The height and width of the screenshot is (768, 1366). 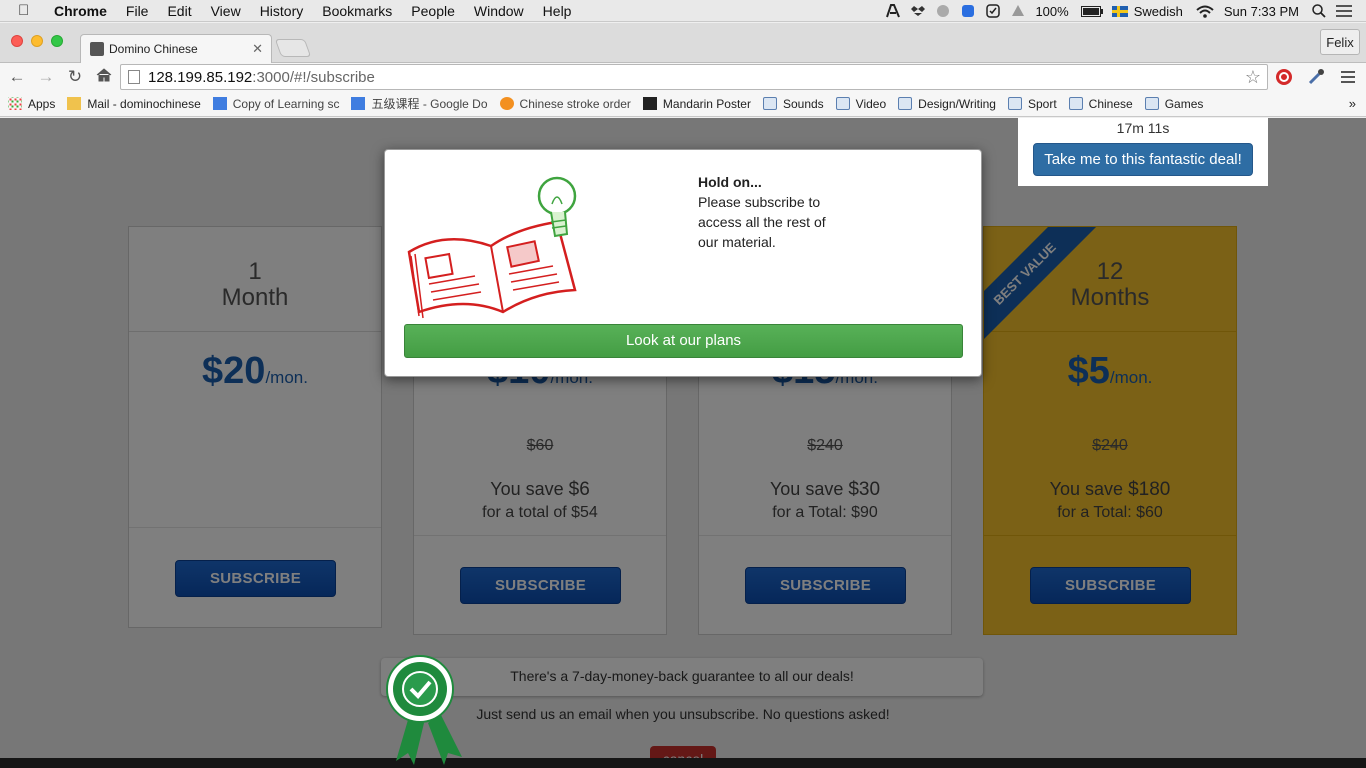 I want to click on notification-center-icon, so click(x=1344, y=11).